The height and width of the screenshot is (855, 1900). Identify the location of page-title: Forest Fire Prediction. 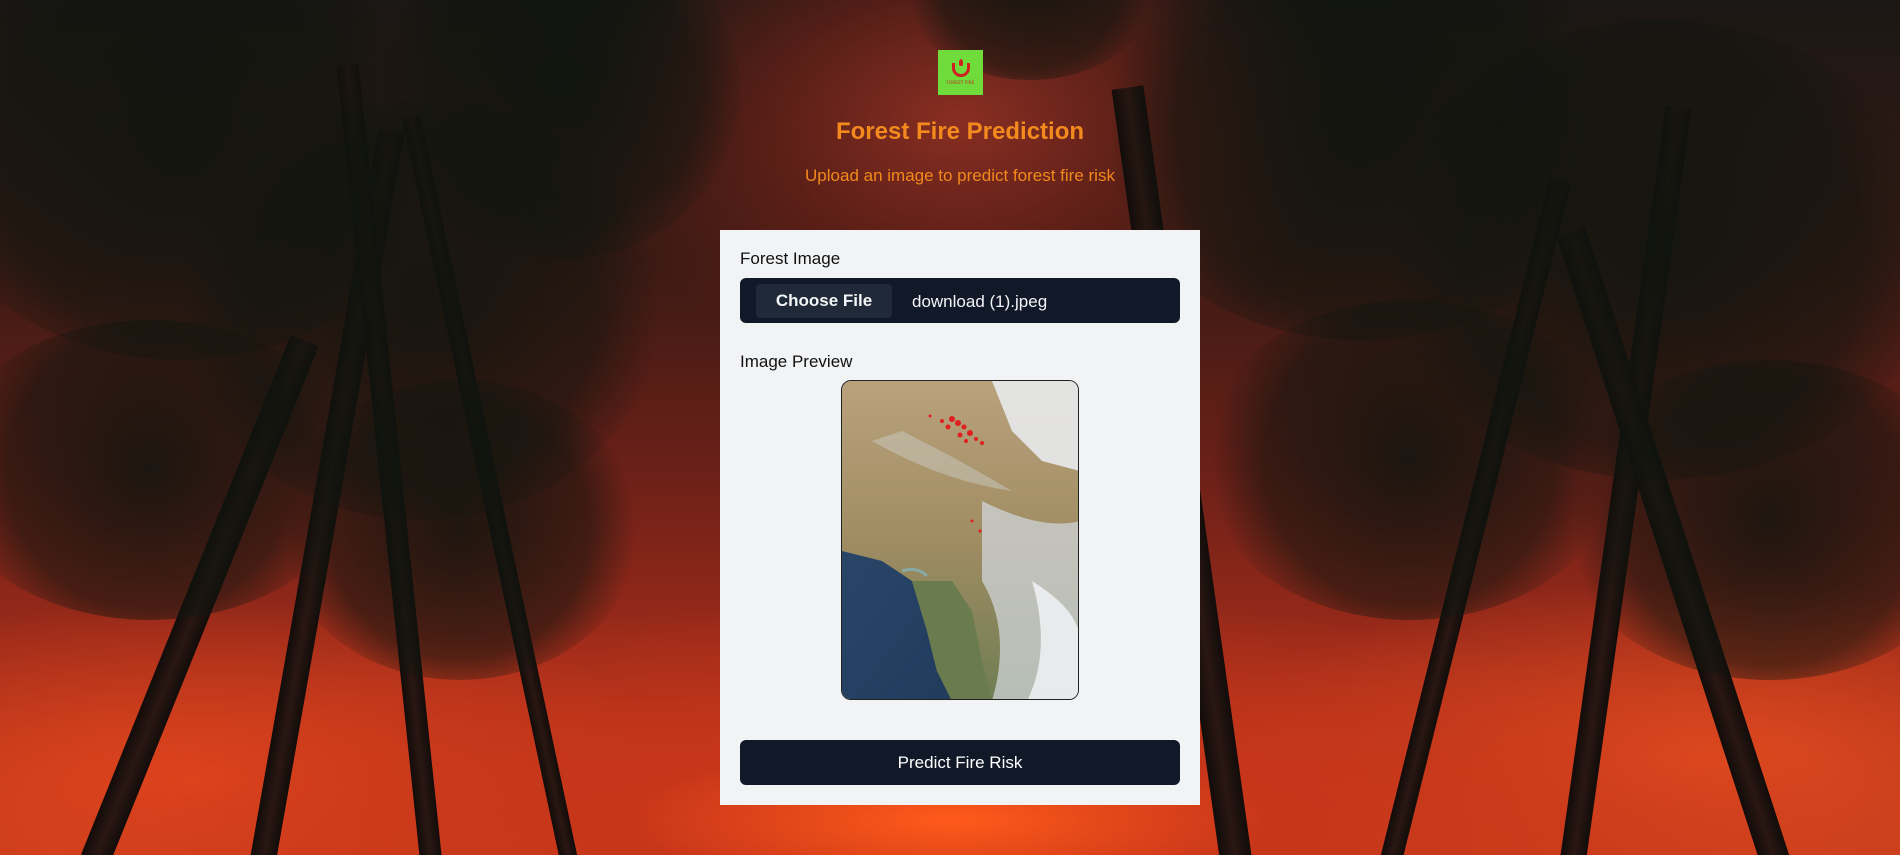
(960, 131).